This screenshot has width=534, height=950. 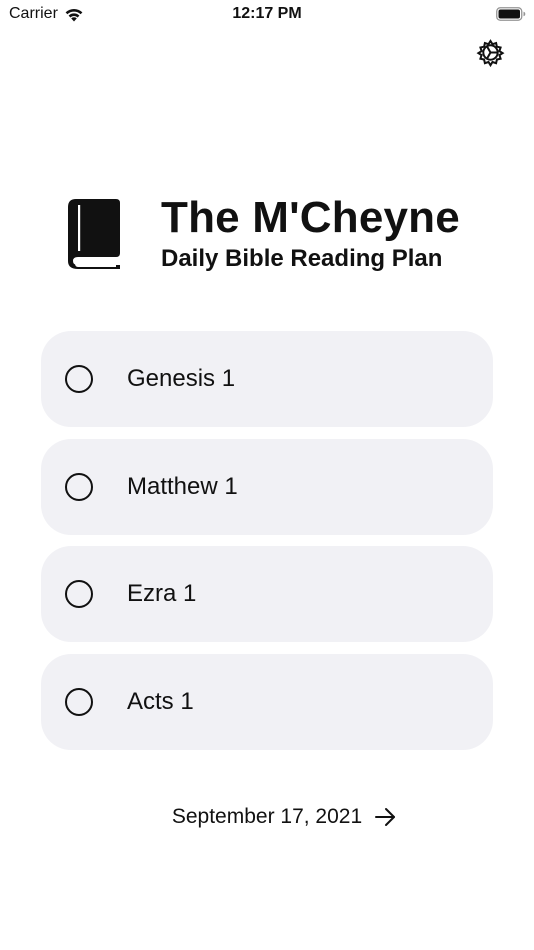 What do you see at coordinates (511, 14) in the screenshot?
I see `battery-icon` at bounding box center [511, 14].